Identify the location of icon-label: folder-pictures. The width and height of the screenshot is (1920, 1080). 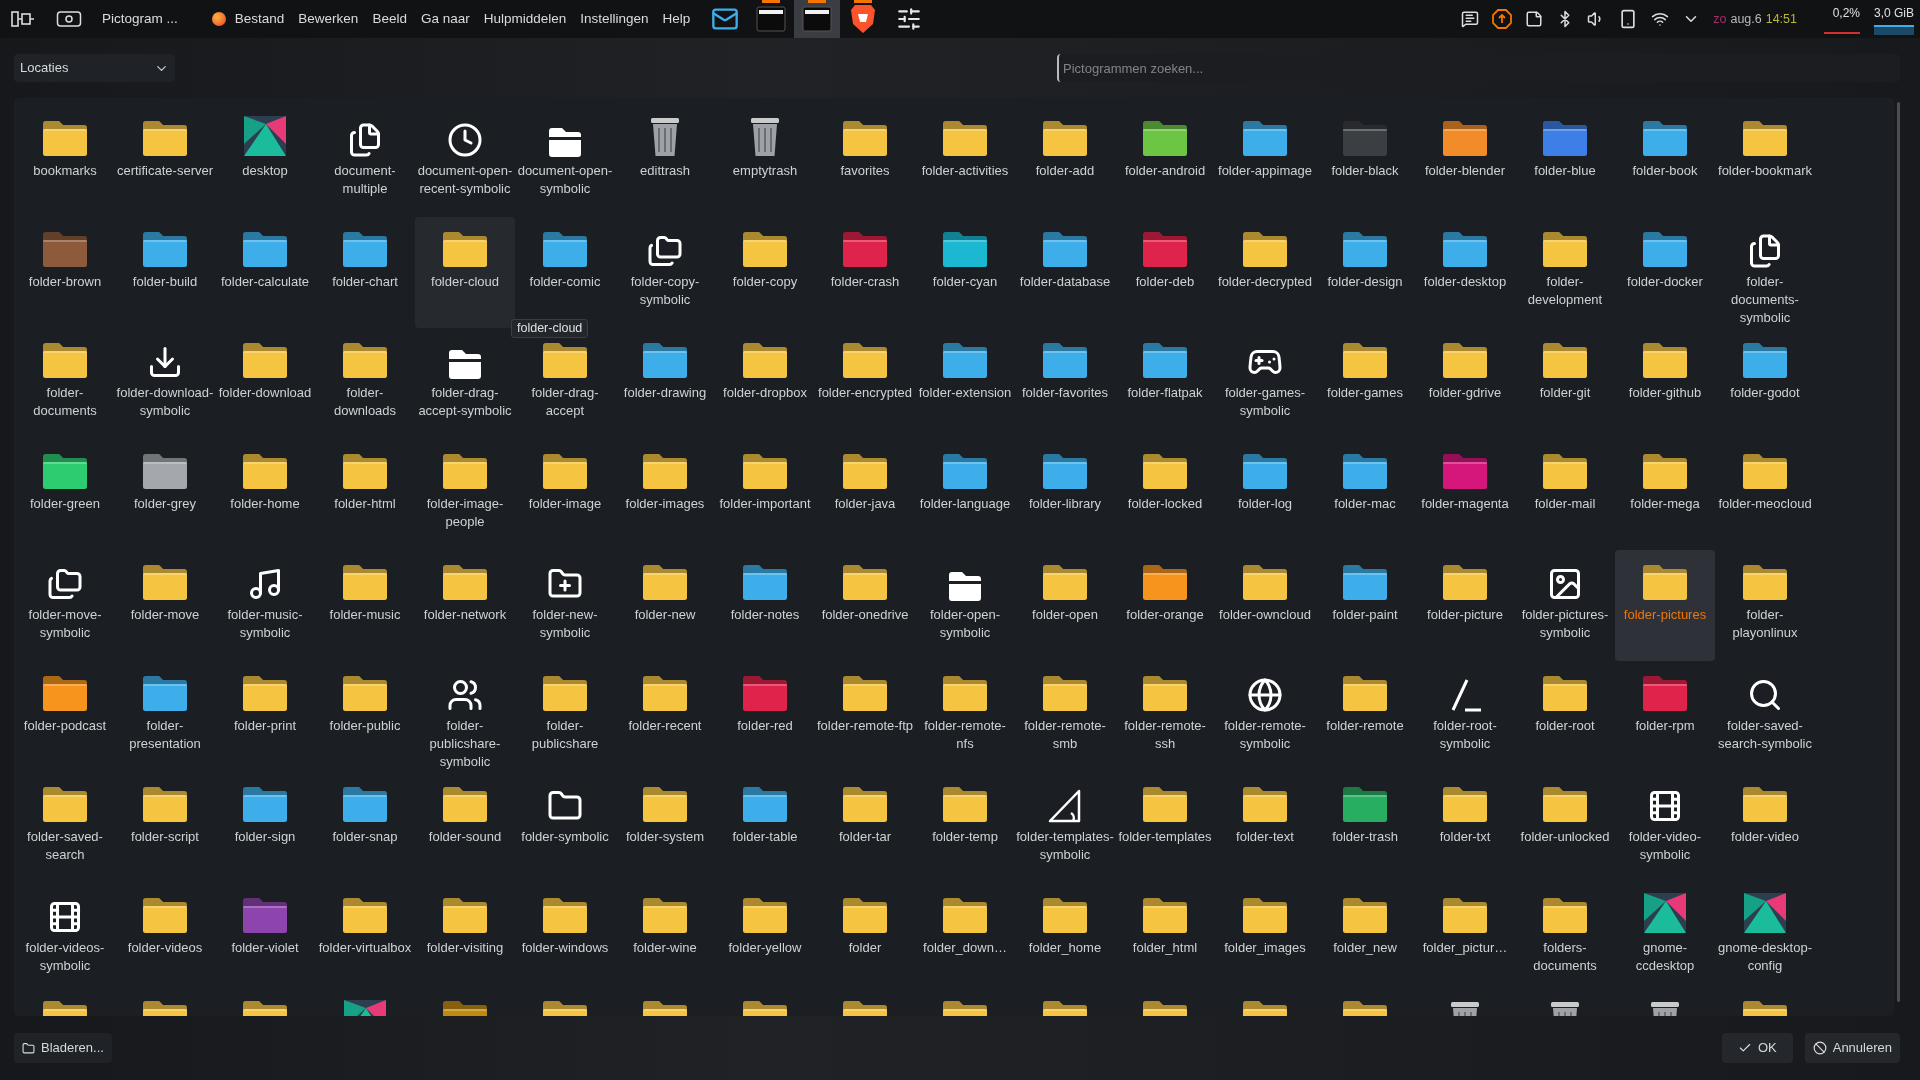
(1665, 615).